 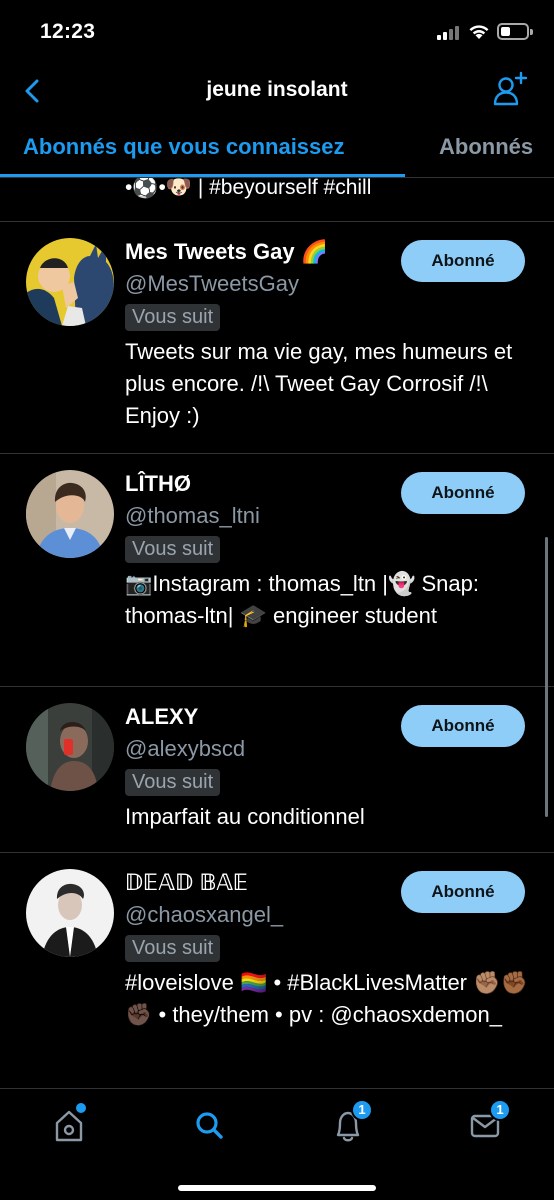 I want to click on page-title: jeune insolant, so click(x=277, y=89).